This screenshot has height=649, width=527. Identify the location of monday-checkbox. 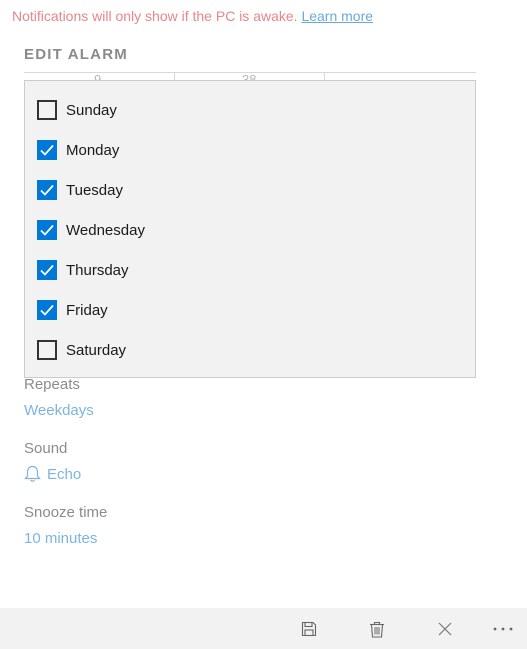
(47, 150).